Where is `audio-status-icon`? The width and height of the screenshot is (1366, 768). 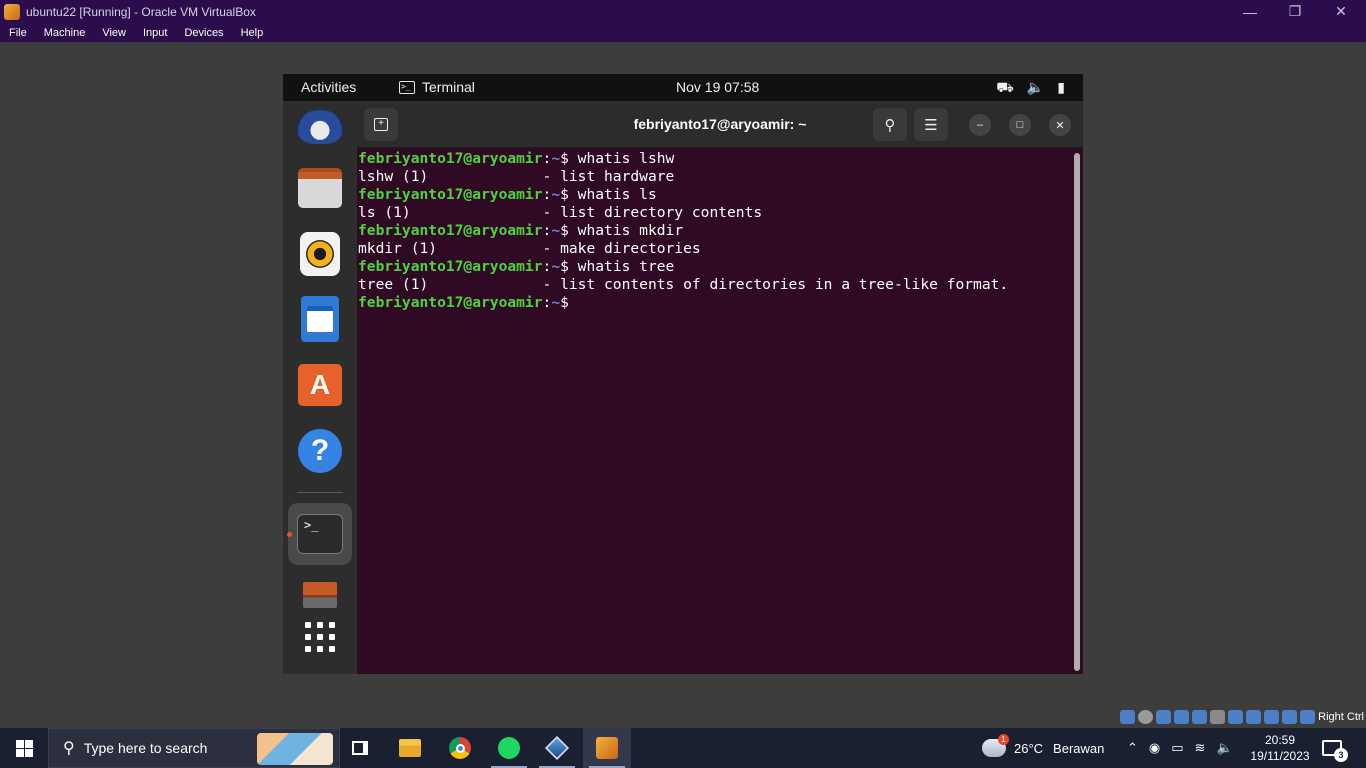
audio-status-icon is located at coordinates (1164, 717).